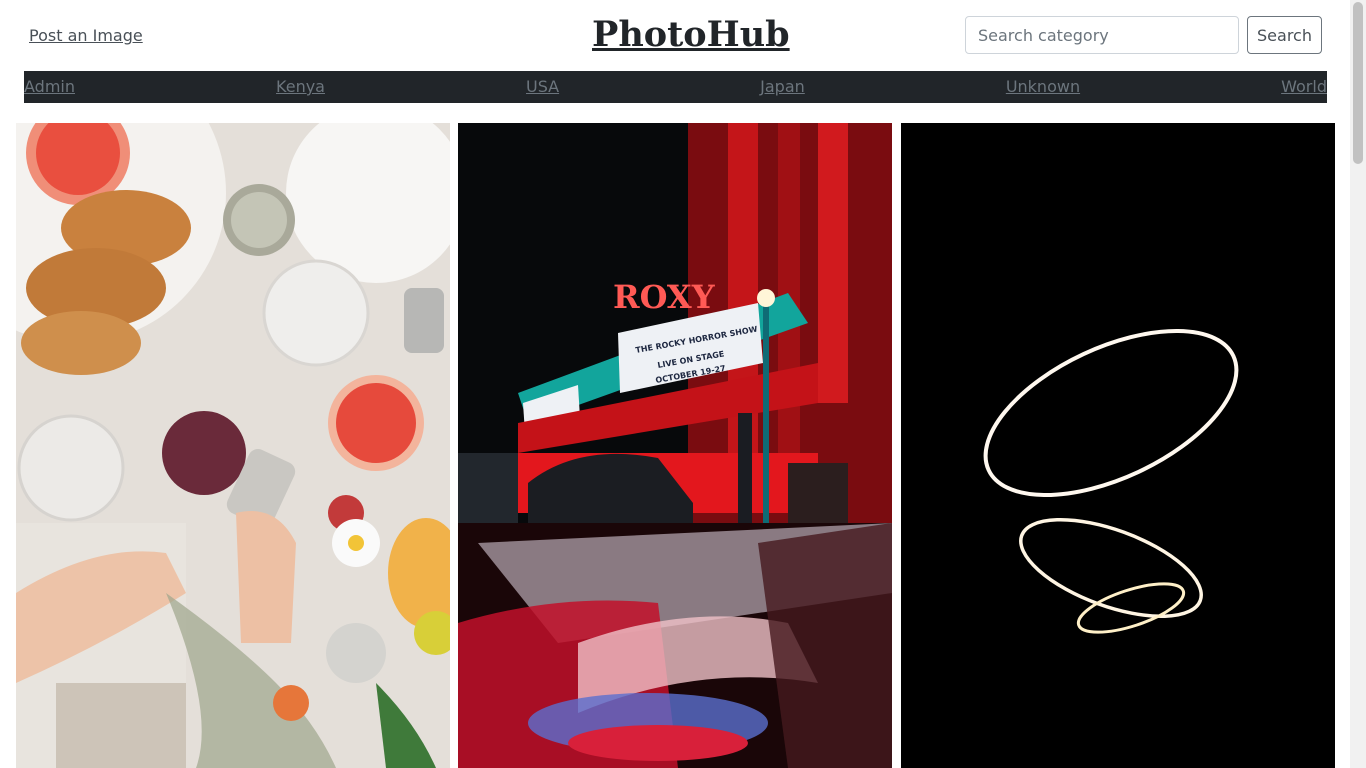 This screenshot has height=768, width=1366. I want to click on category-nav: Admin Kenya USA Japan Unknown World, so click(675, 87).